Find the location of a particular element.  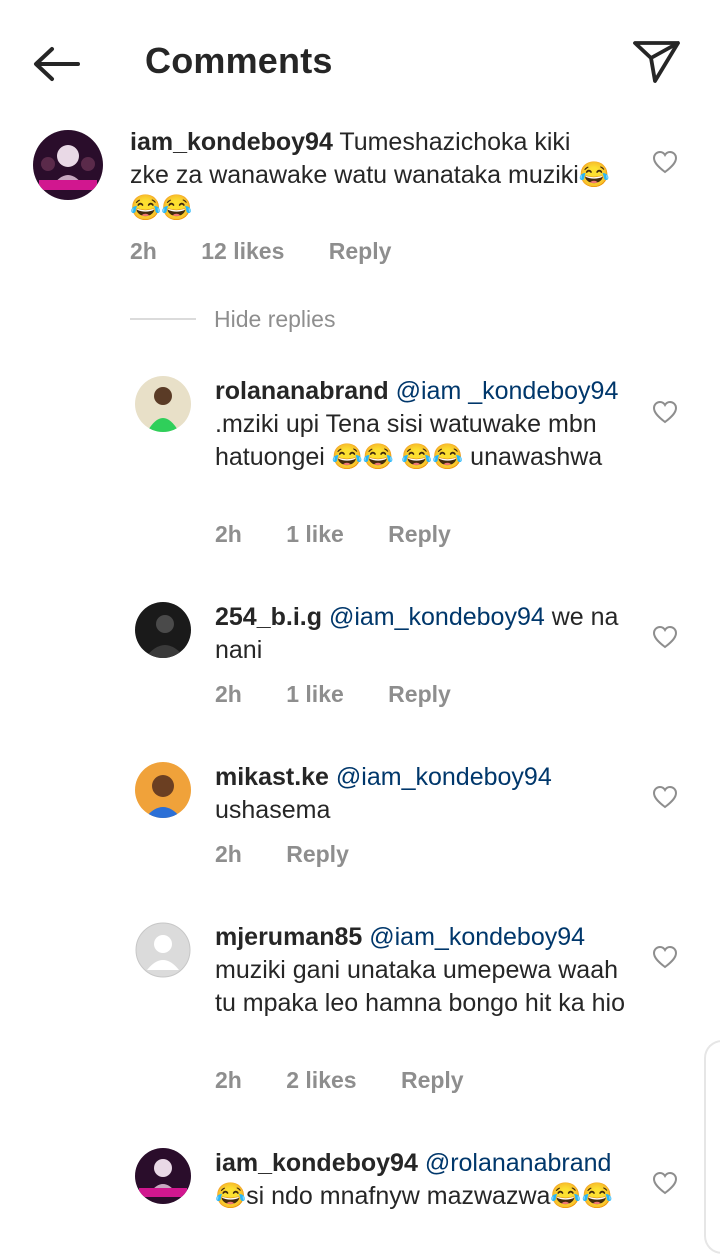

reply-username: mikast.ke is located at coordinates (272, 777).